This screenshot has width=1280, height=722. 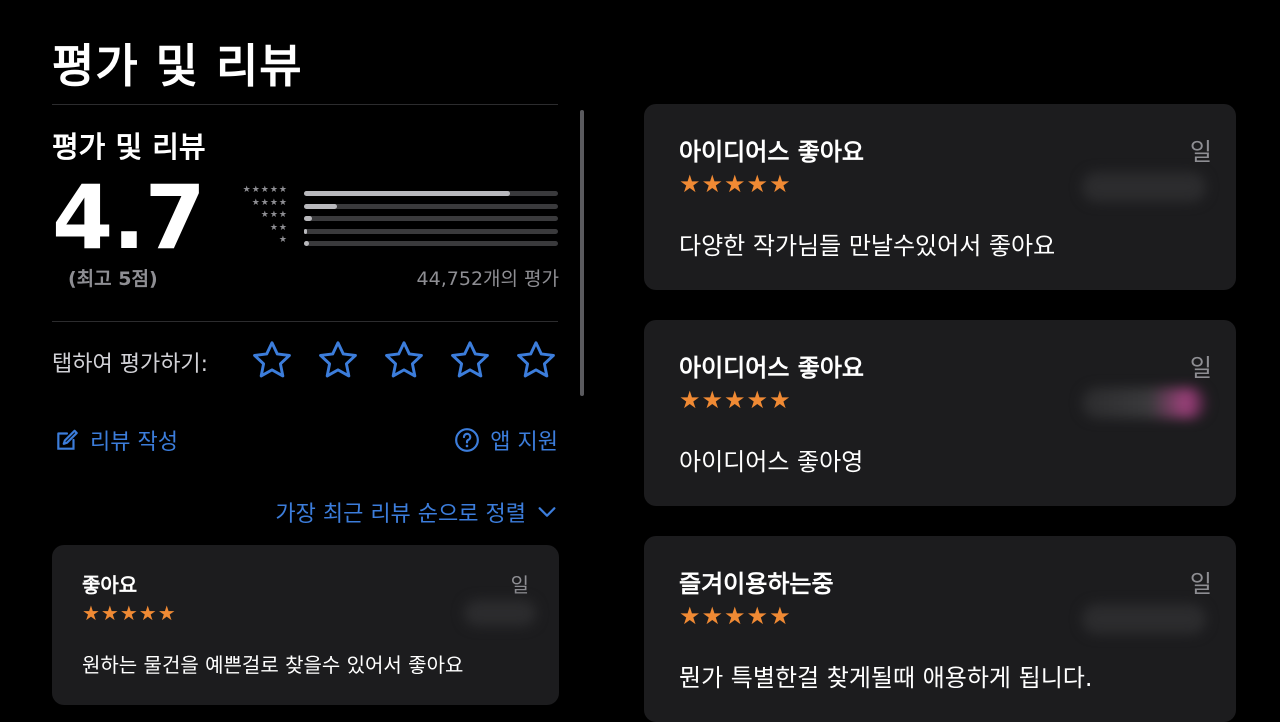 I want to click on compose-icon, so click(x=67, y=439).